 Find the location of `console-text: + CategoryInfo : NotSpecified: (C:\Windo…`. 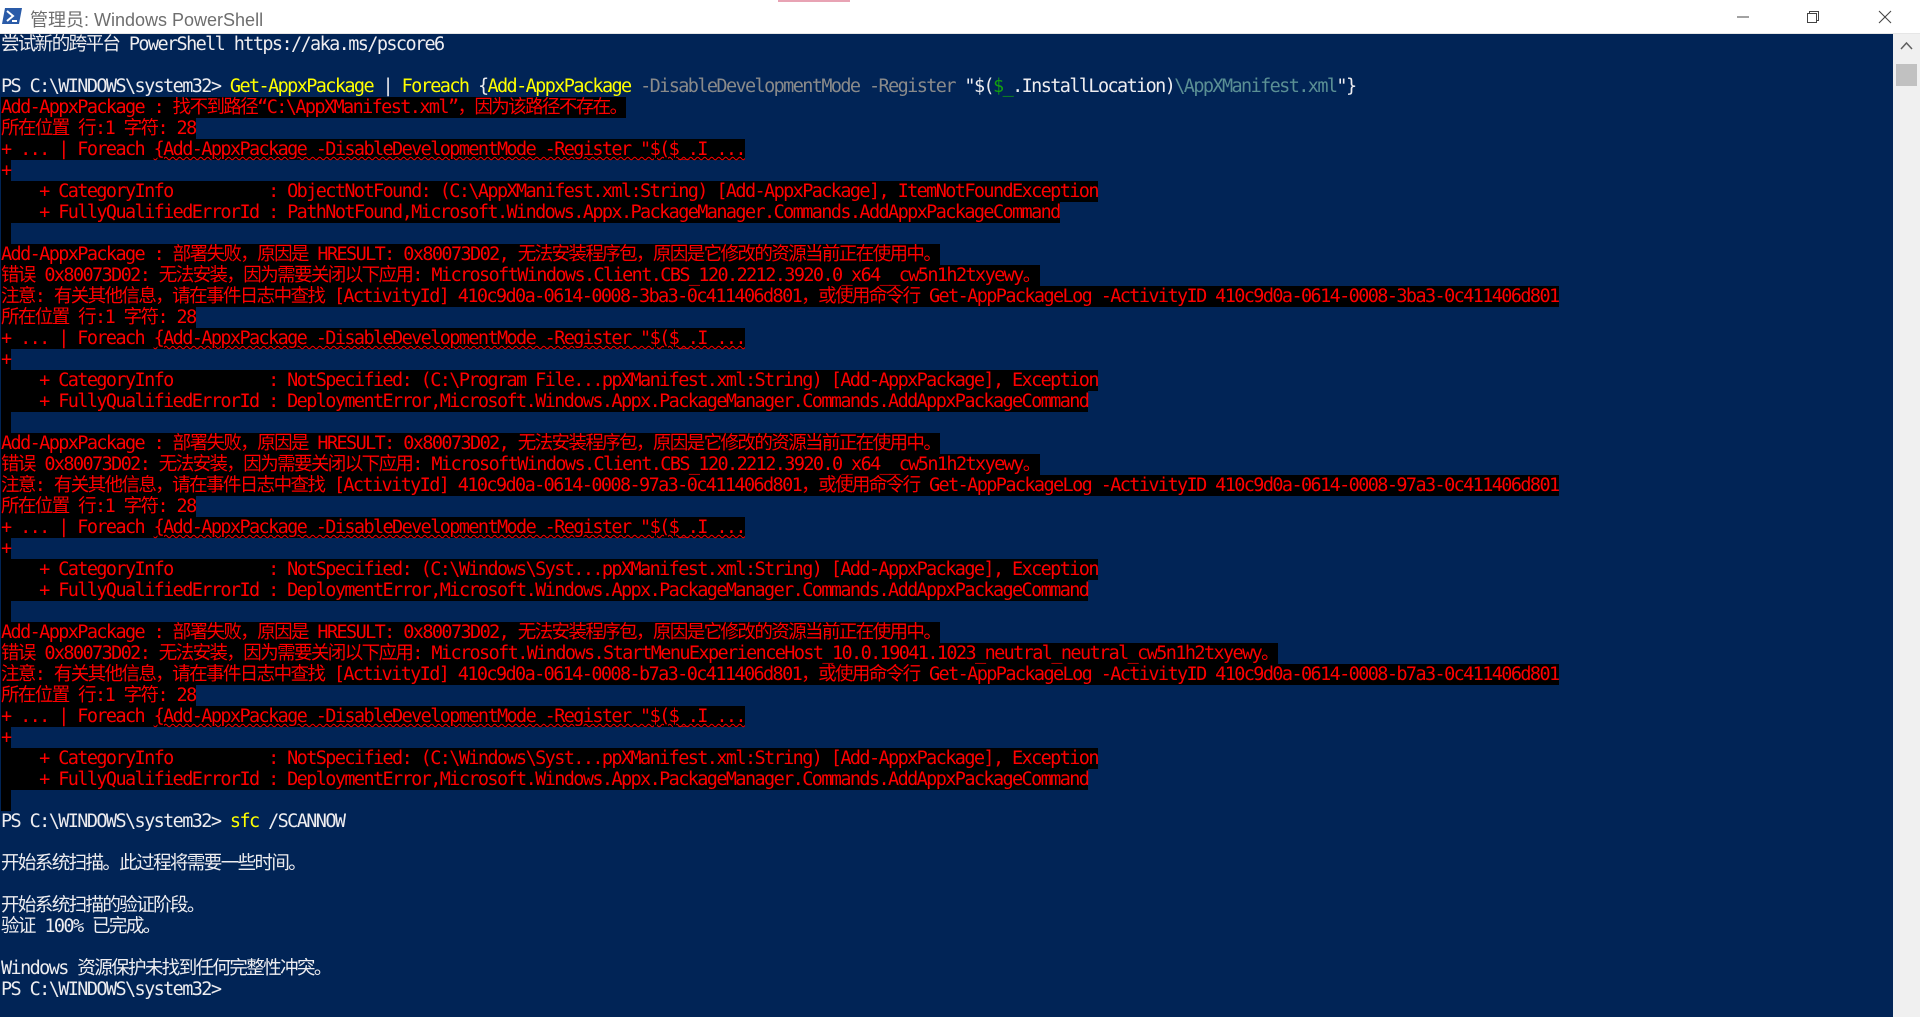

console-text: + CategoryInfo : NotSpecified: (C:\Windo… is located at coordinates (550, 569).